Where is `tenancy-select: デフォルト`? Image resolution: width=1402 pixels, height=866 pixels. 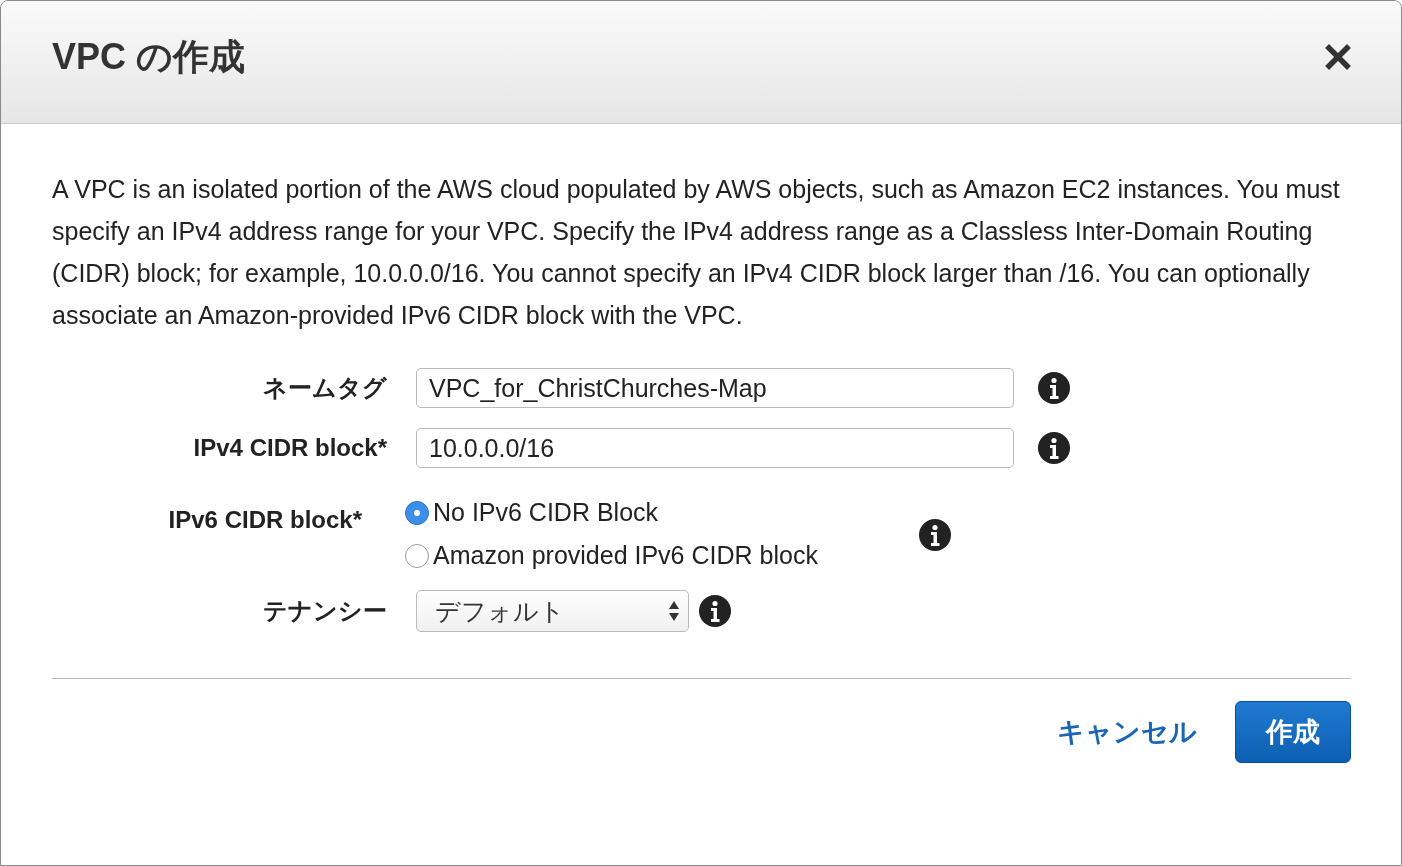 tenancy-select: デフォルト is located at coordinates (552, 611).